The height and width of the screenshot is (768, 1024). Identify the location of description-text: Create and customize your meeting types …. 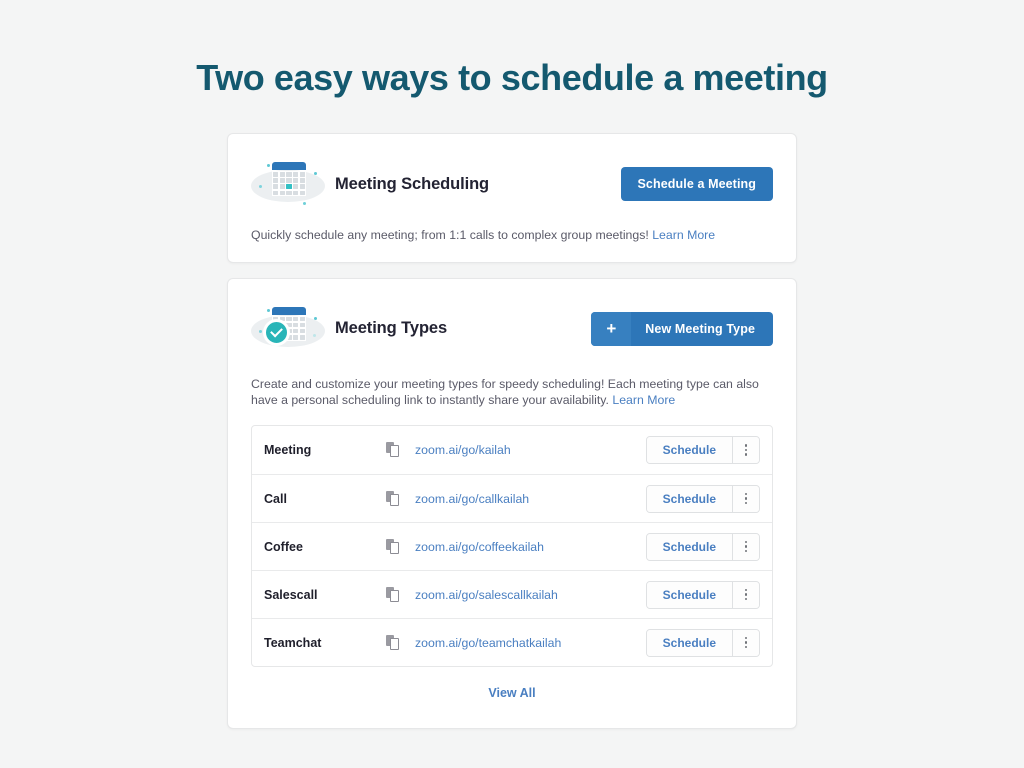
(505, 391).